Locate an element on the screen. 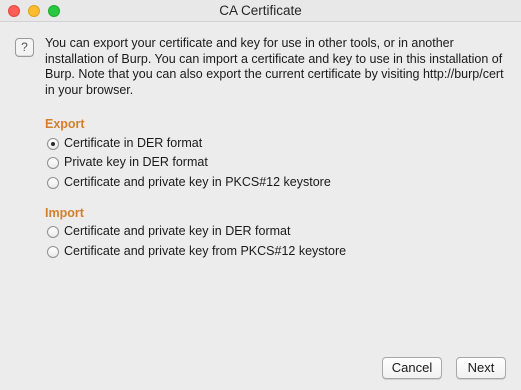 Image resolution: width=521 pixels, height=390 pixels. cancel-button: Cancel is located at coordinates (412, 368).